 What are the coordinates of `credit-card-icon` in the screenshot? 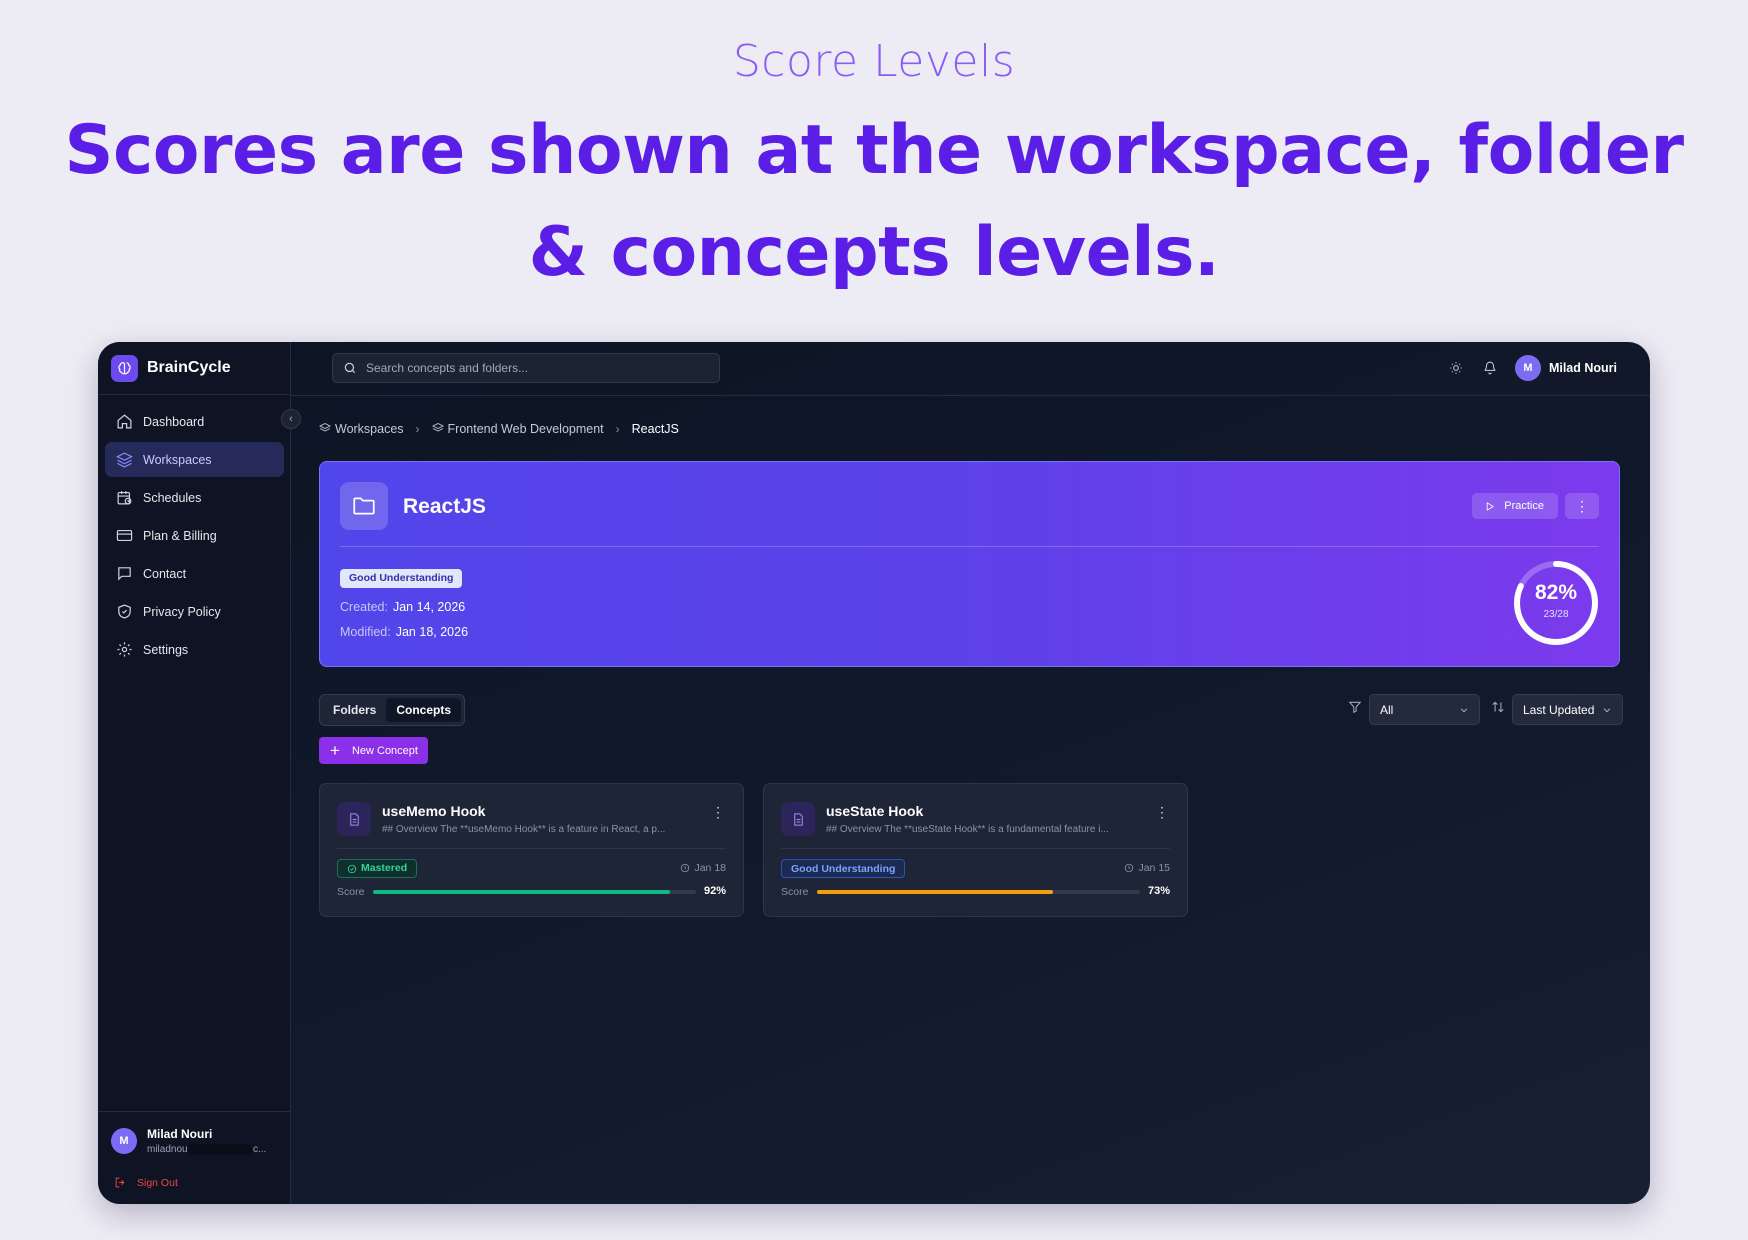 It's located at (124, 536).